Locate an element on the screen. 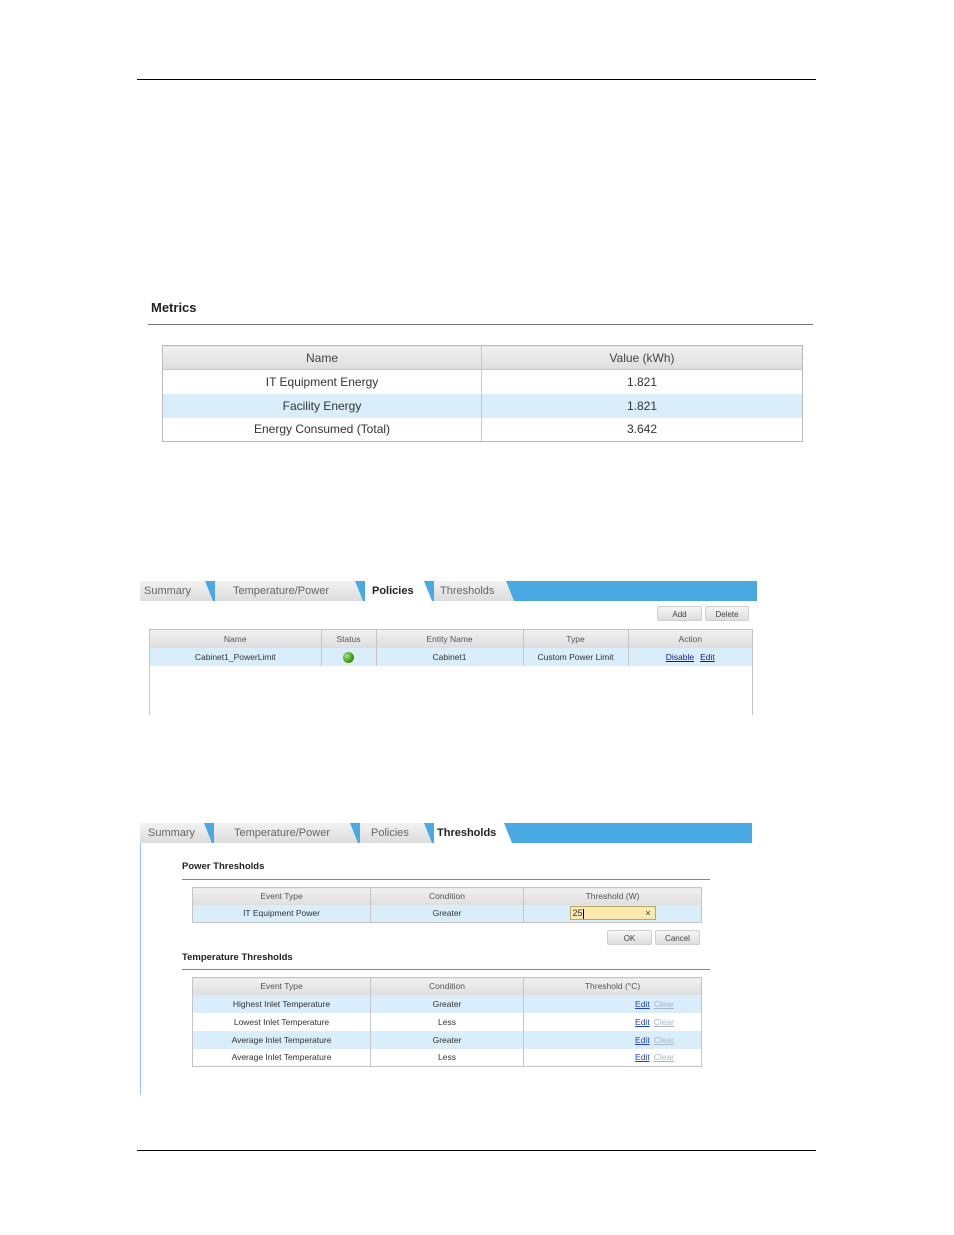 The height and width of the screenshot is (1235, 954). col-entity-name: Entity Name is located at coordinates (450, 639).